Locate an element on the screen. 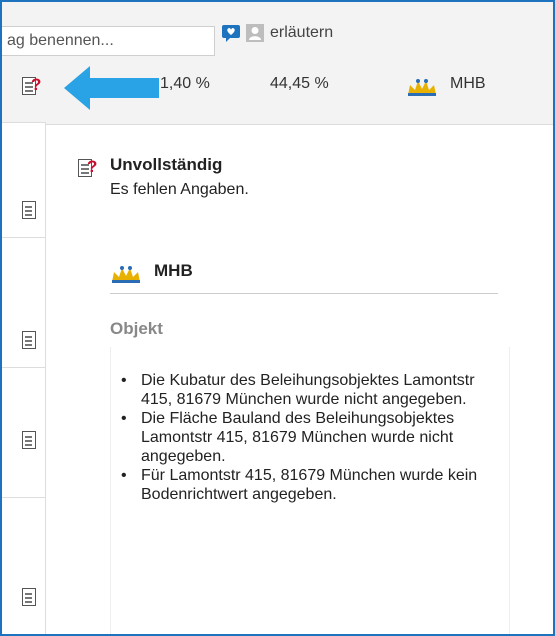  bank-name: MHB is located at coordinates (468, 83).